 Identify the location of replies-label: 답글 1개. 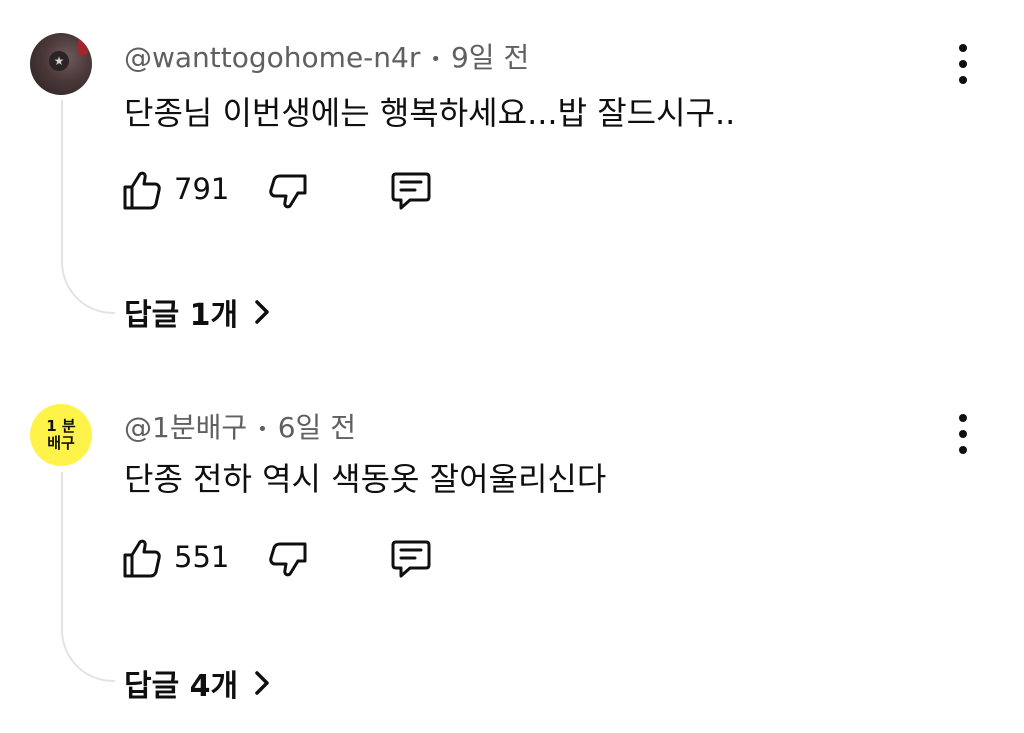
(181, 315).